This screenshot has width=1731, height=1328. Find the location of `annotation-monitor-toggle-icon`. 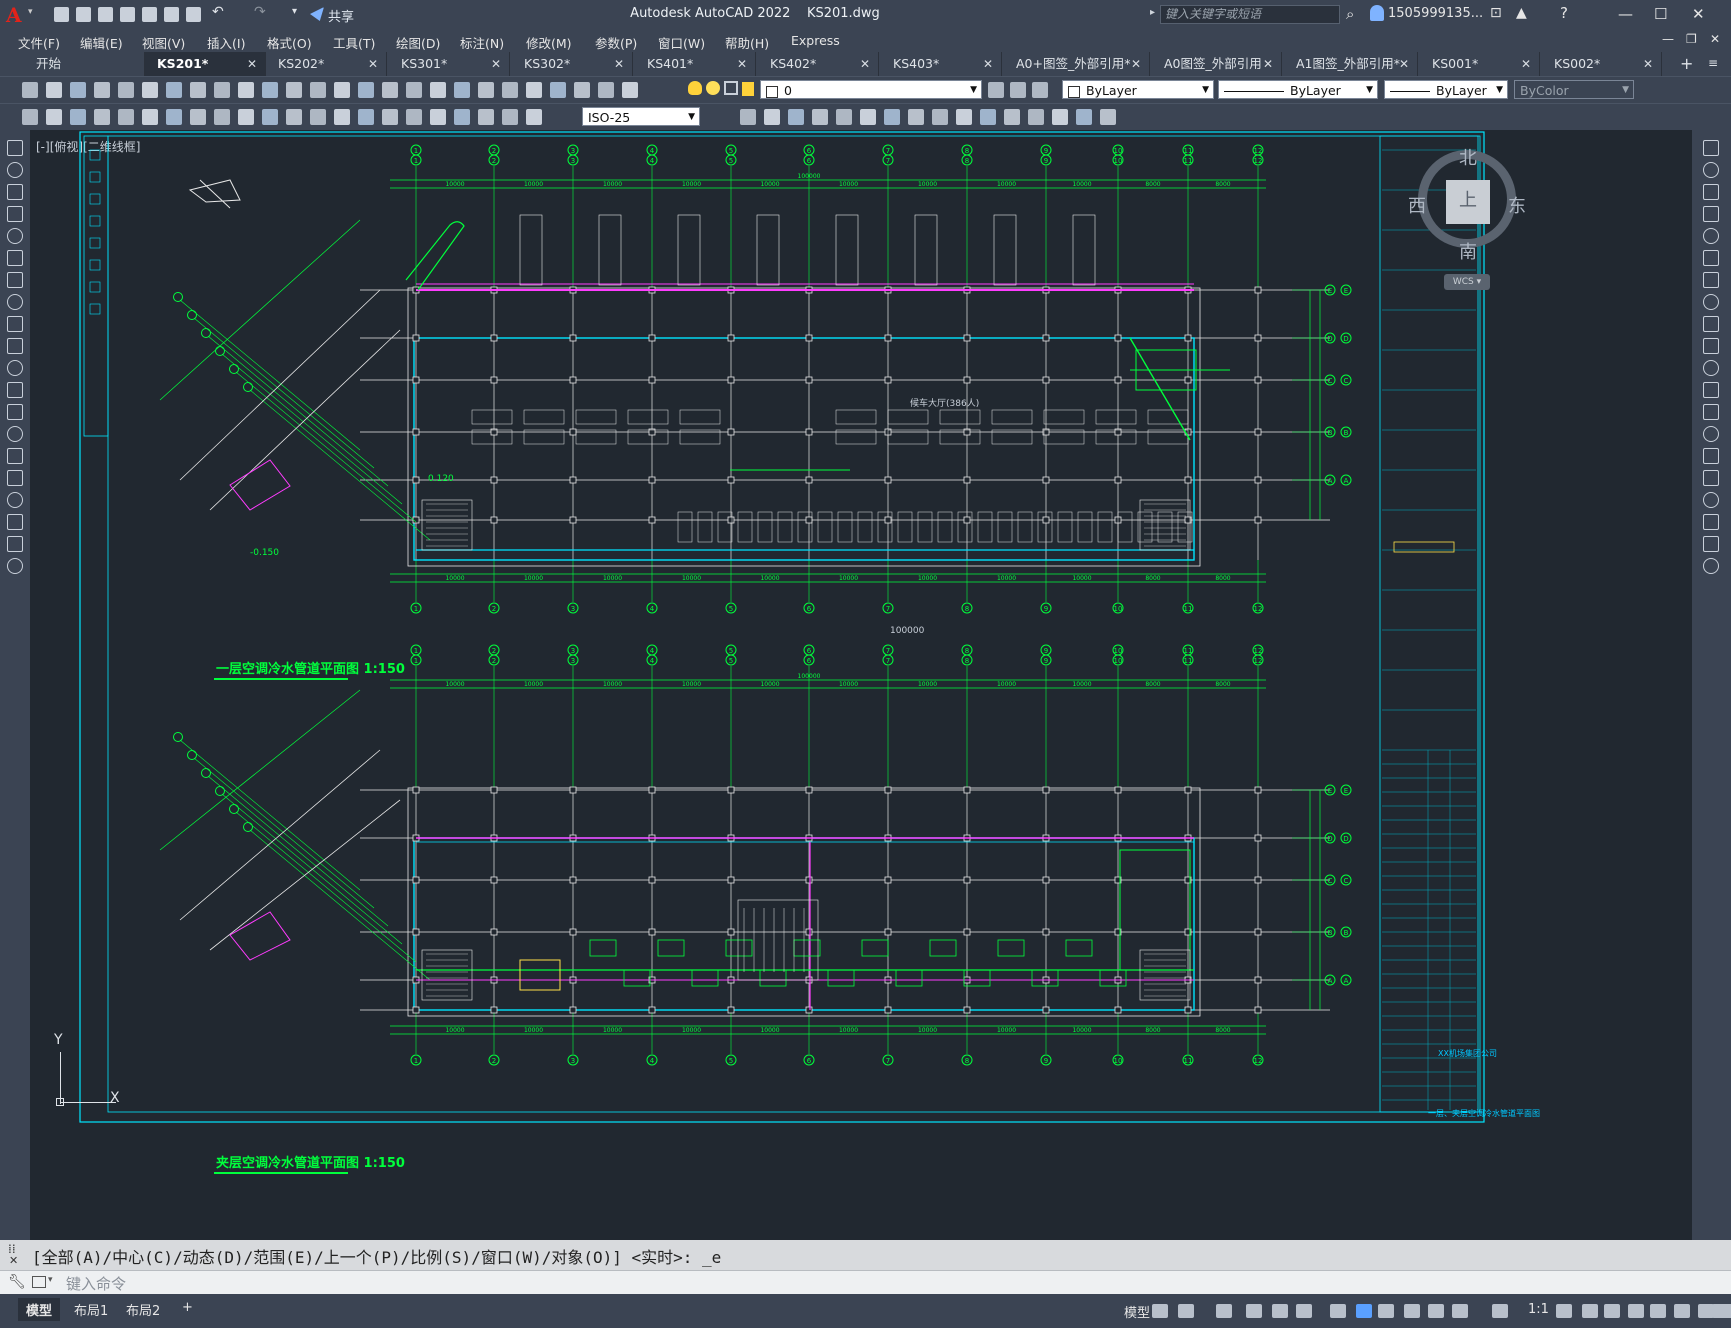

annotation-monitor-toggle-icon is located at coordinates (1612, 1311).